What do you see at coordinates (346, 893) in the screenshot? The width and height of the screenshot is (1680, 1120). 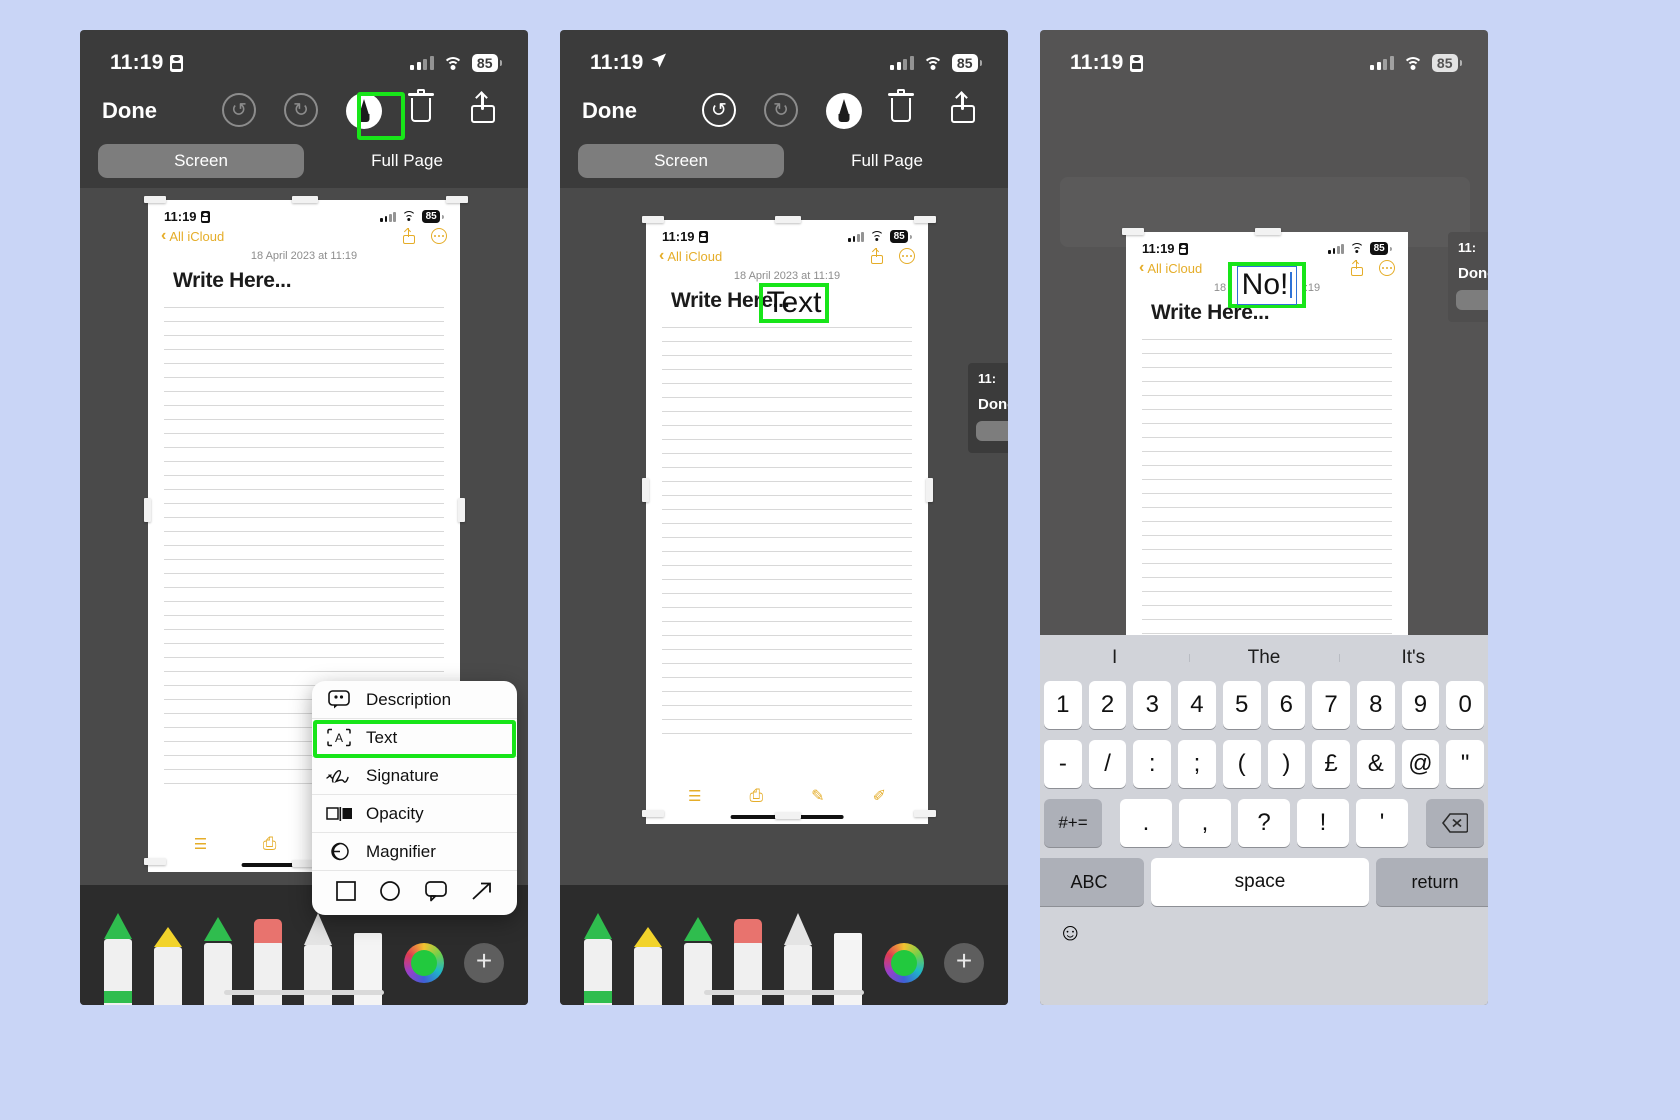 I see `square-icon` at bounding box center [346, 893].